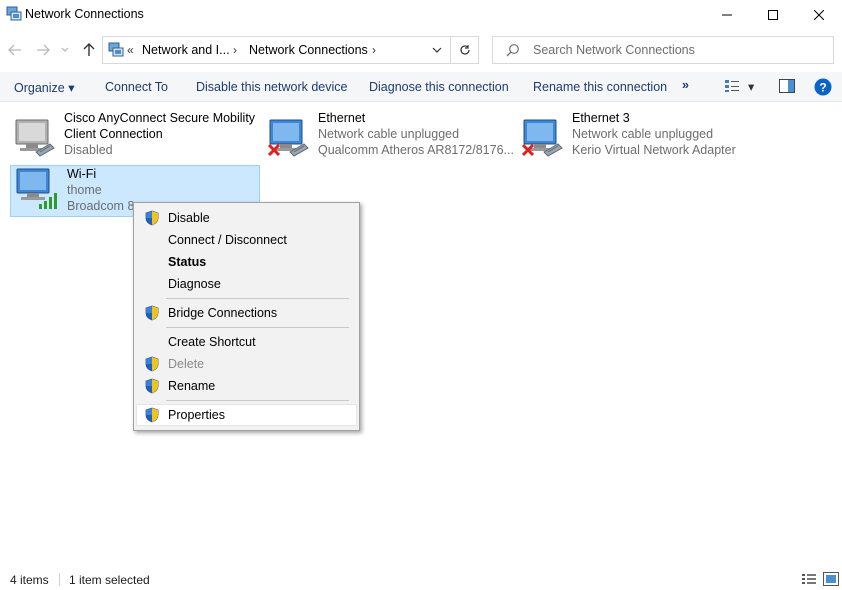 The width and height of the screenshot is (842, 590). I want to click on change-view-icon, so click(732, 86).